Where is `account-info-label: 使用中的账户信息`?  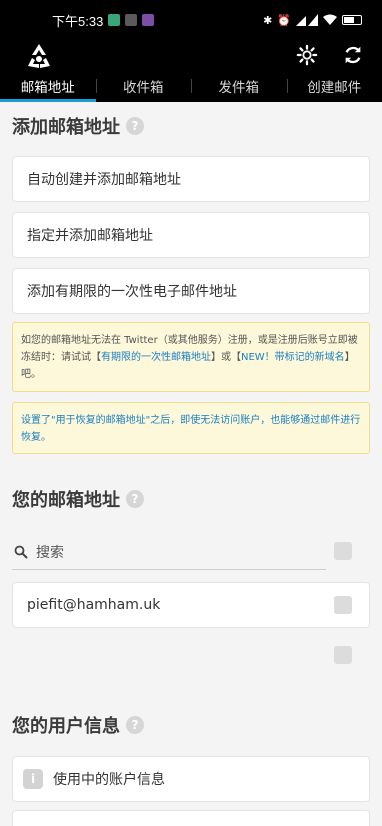
account-info-label: 使用中的账户信息 is located at coordinates (109, 780).